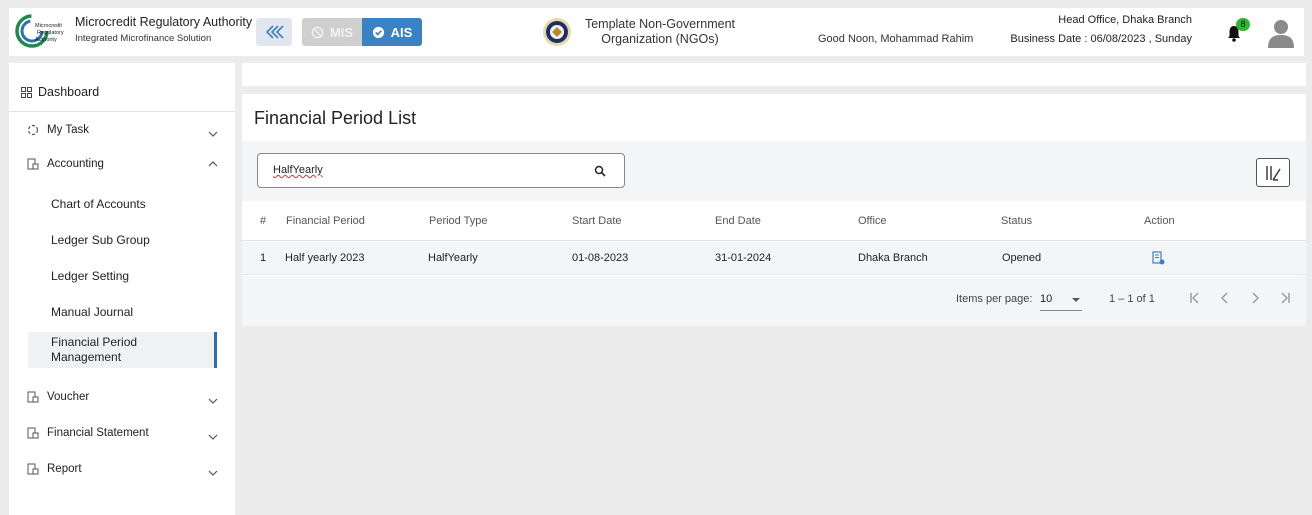 The width and height of the screenshot is (1312, 515). Describe the element at coordinates (774, 301) in the screenshot. I see `paginator: Items per page: 10 1 – 1 of 1` at that location.